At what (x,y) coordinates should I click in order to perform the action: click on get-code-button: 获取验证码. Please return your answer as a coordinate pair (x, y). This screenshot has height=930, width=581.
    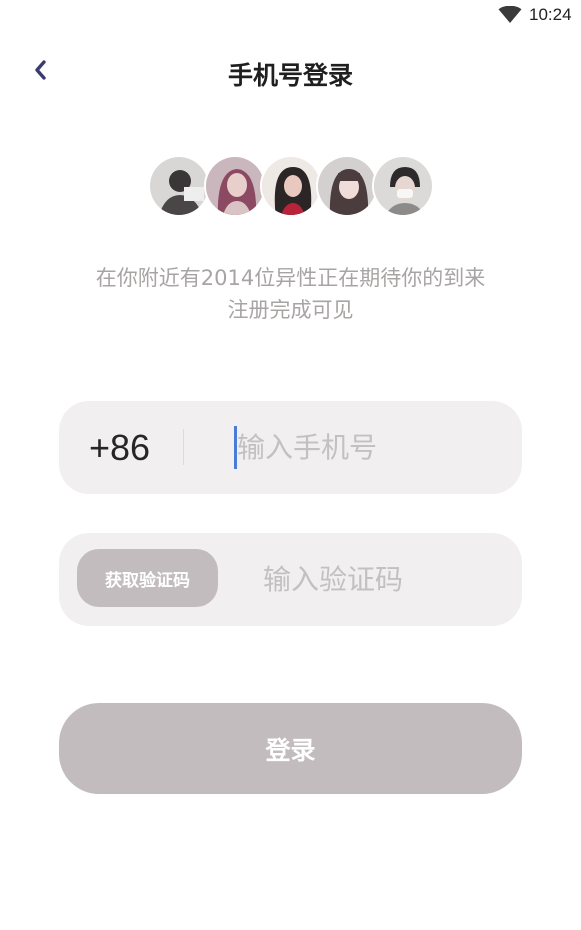
    Looking at the image, I should click on (147, 578).